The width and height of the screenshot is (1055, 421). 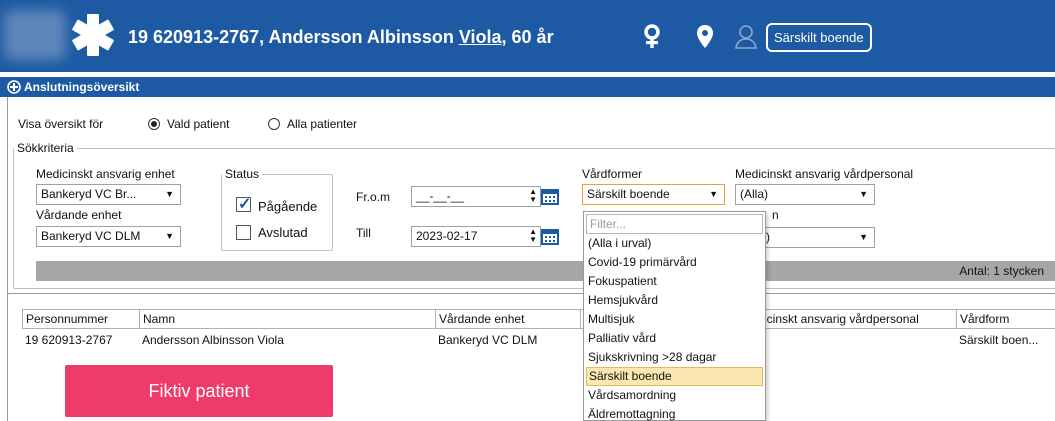 What do you see at coordinates (1001, 271) in the screenshot?
I see `antal-count: Antal: 1 stycken` at bounding box center [1001, 271].